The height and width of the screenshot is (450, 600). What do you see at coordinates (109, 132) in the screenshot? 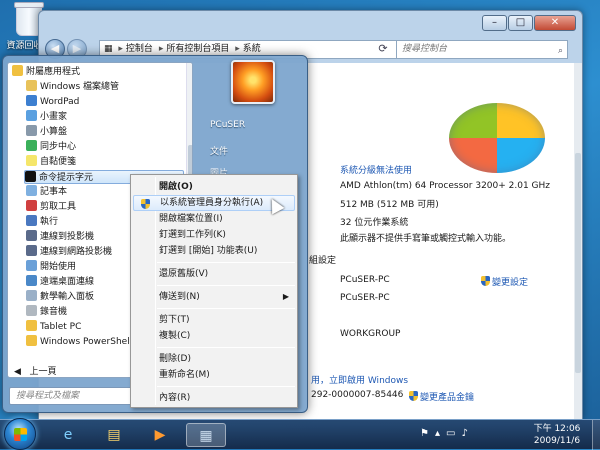
I see `program-item: 小算盤` at bounding box center [109, 132].